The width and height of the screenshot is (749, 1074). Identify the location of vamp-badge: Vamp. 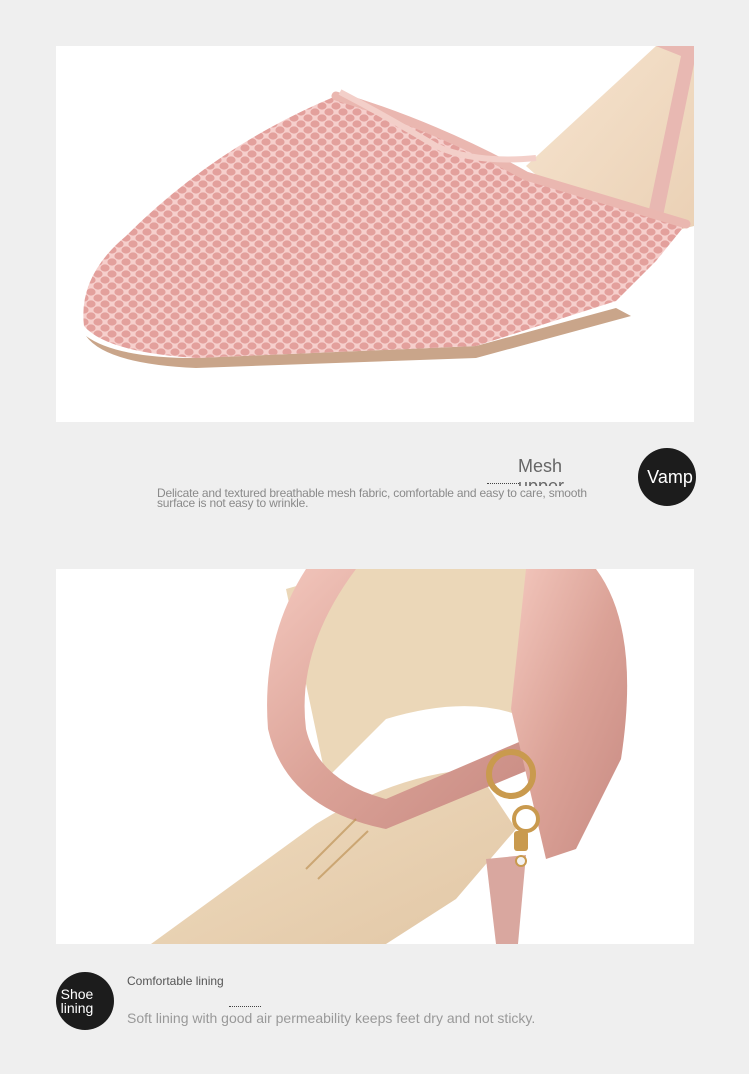
(667, 477).